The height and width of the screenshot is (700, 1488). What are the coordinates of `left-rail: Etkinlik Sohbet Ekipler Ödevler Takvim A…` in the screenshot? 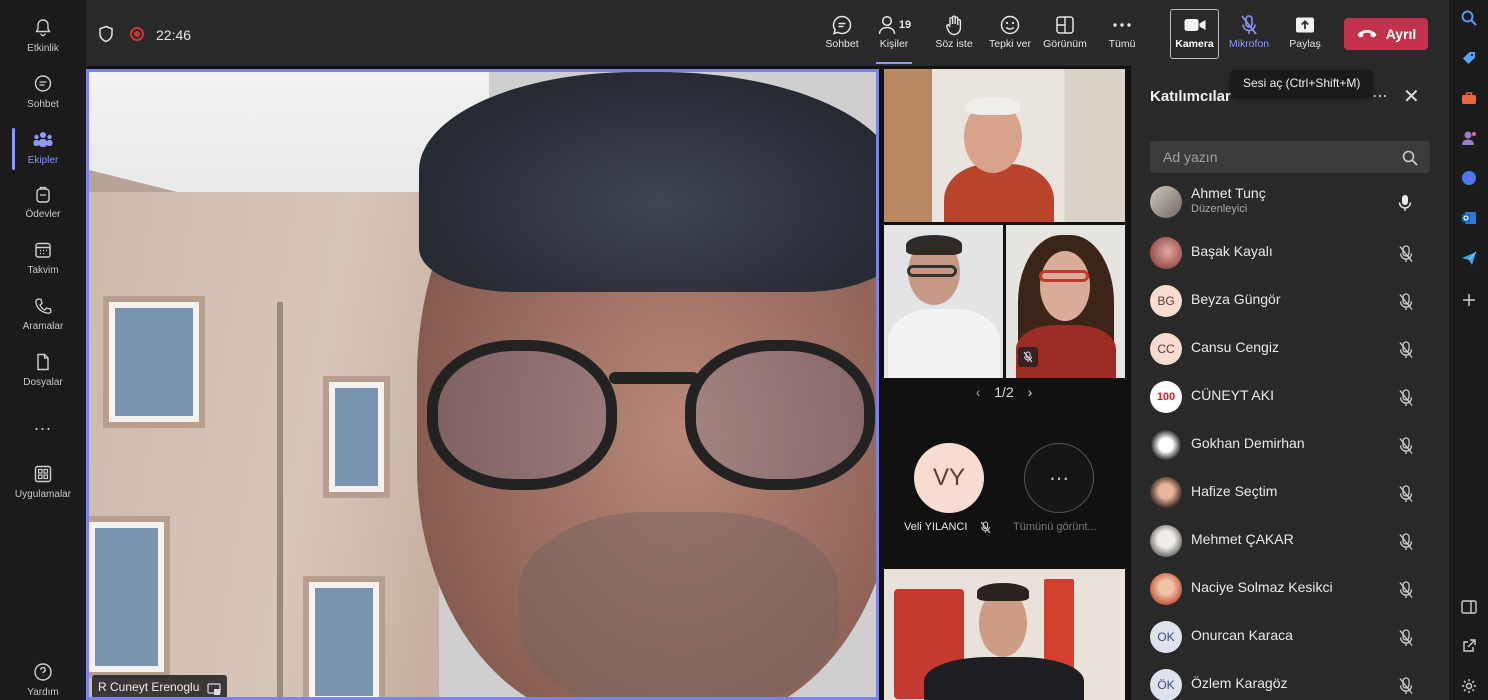 It's located at (43, 350).